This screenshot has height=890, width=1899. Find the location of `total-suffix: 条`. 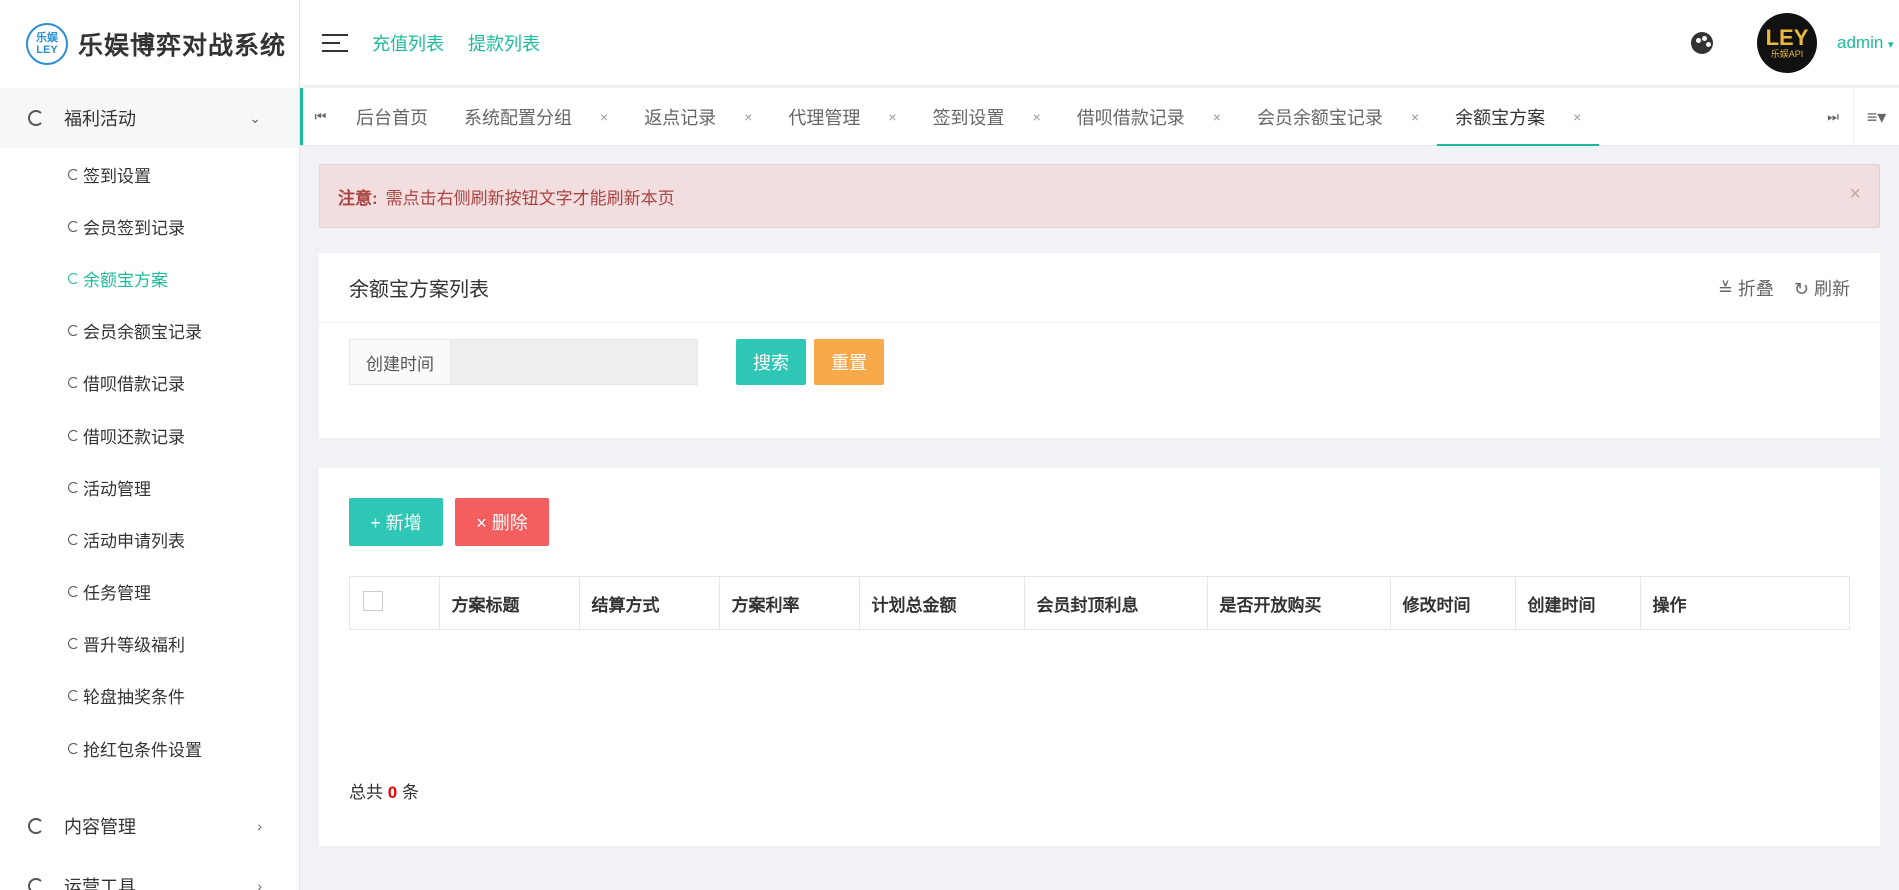

total-suffix: 条 is located at coordinates (410, 792).